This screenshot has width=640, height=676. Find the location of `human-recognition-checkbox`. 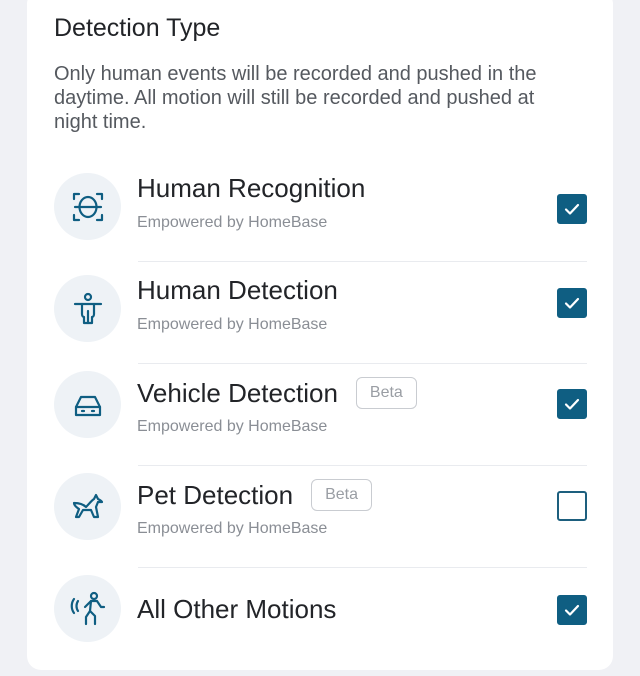

human-recognition-checkbox is located at coordinates (572, 209).